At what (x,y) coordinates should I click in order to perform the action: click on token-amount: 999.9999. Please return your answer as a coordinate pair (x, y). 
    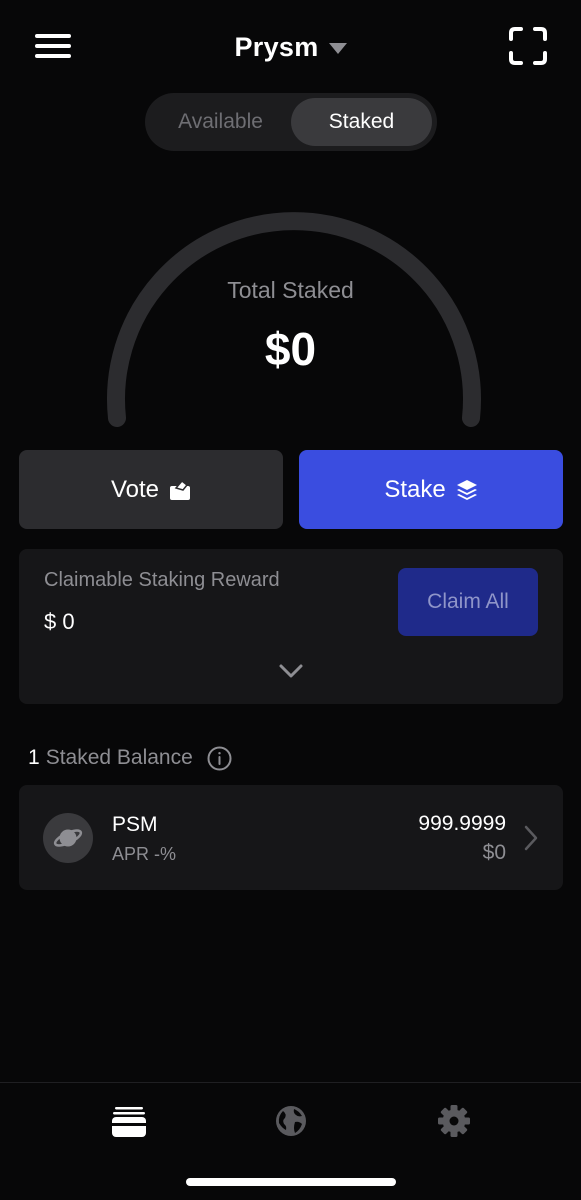
    Looking at the image, I should click on (462, 823).